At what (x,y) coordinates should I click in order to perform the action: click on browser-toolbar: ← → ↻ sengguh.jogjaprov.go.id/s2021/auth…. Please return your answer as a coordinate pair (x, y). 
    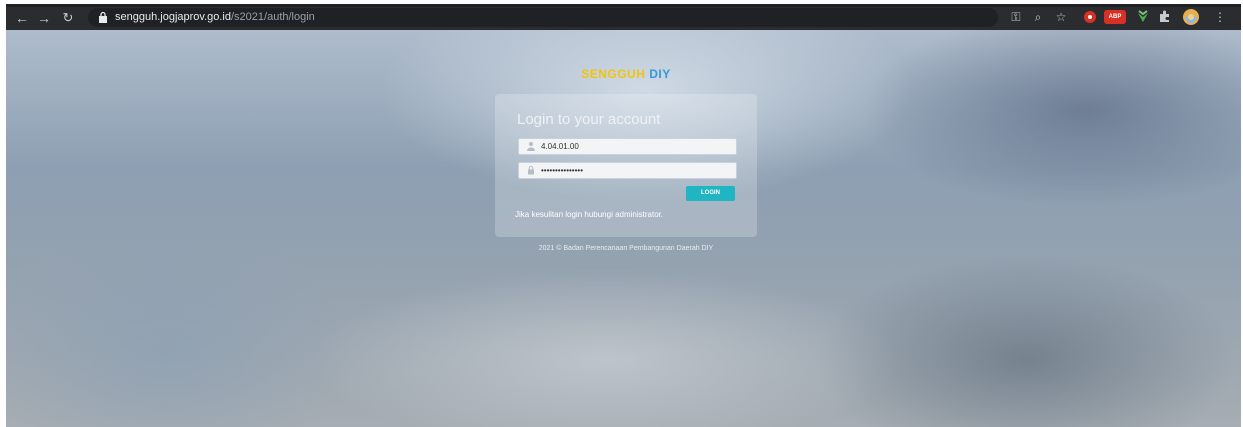
    Looking at the image, I should click on (623, 17).